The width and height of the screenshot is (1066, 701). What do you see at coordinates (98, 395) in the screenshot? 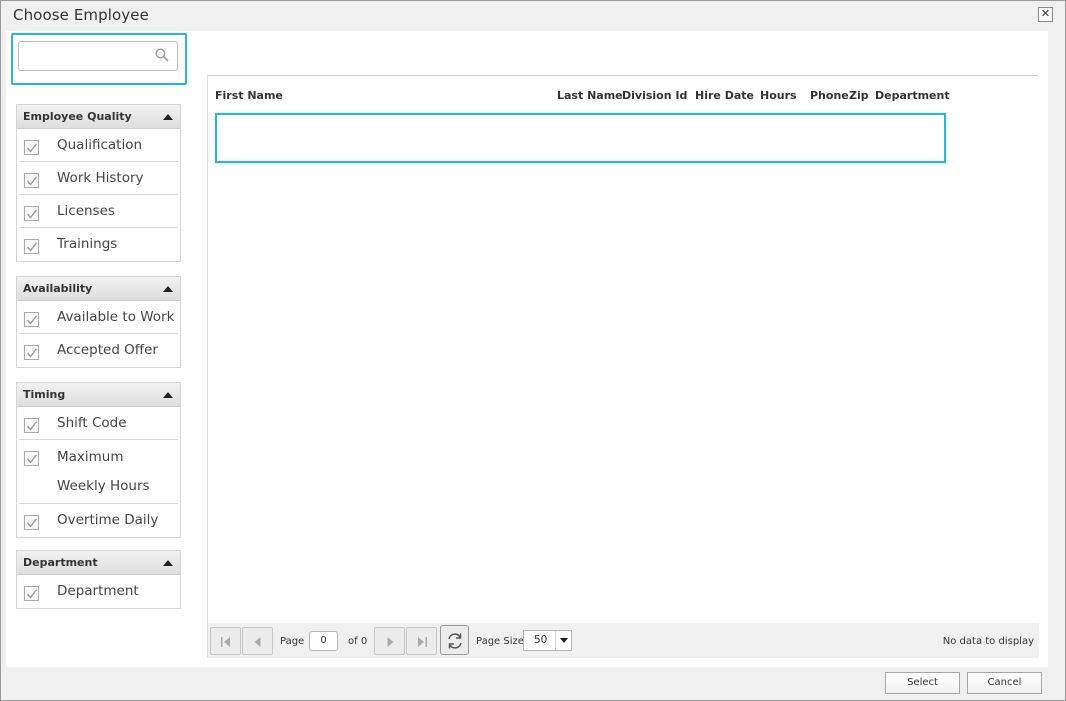
I see `panel-header-timing: Timing` at bounding box center [98, 395].